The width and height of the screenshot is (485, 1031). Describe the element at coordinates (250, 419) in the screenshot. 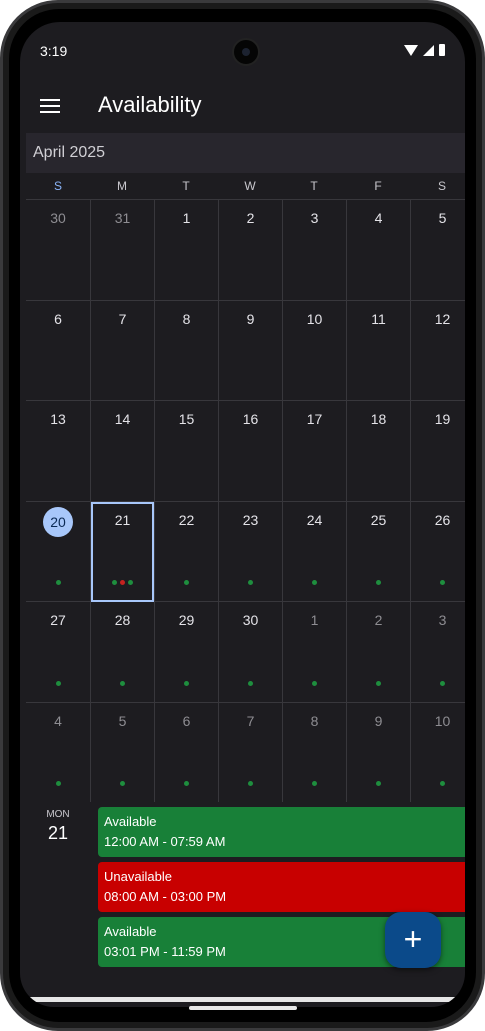

I see `day-number: 16` at that location.